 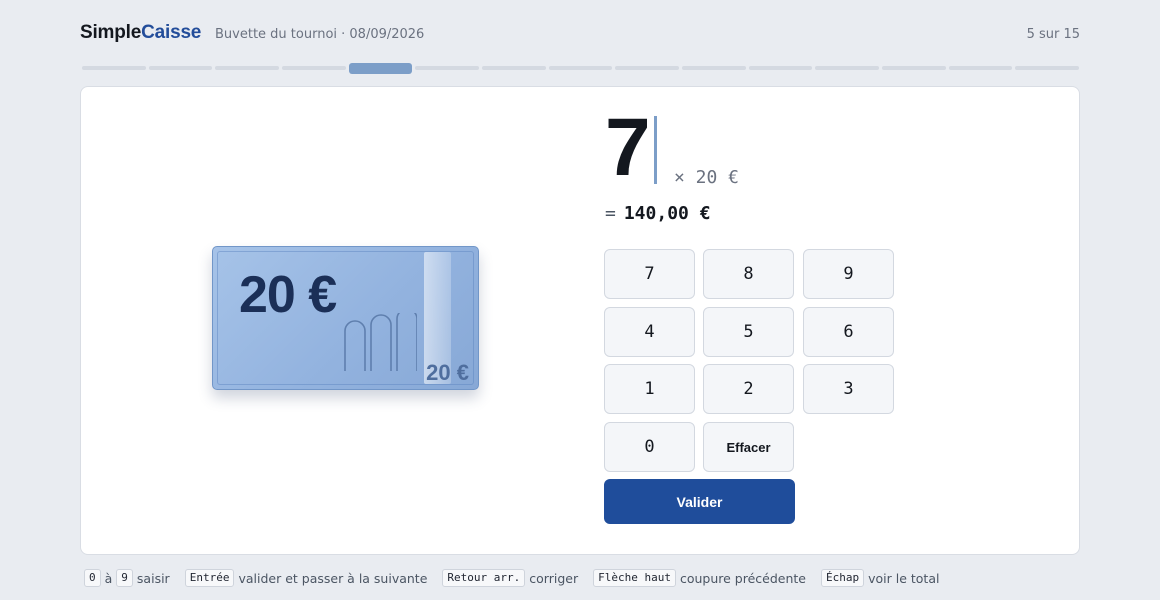 What do you see at coordinates (1053, 34) in the screenshot?
I see `step-counter: 5 sur 15` at bounding box center [1053, 34].